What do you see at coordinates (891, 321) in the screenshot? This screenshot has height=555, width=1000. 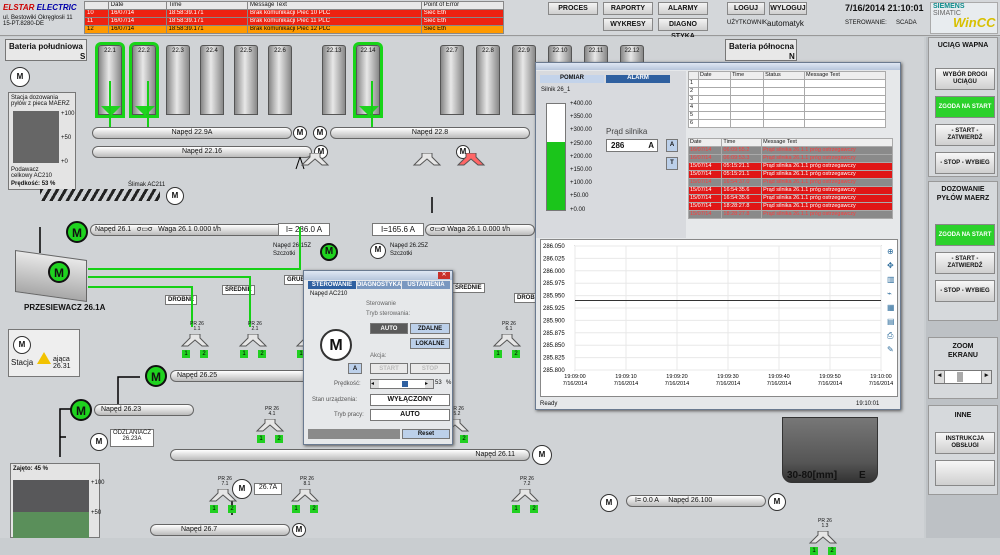 I see `chart-toolbar-icon: ▤` at bounding box center [891, 321].